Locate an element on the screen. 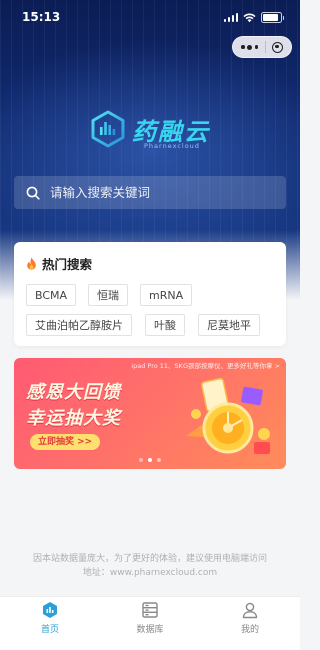  notice-line1: 因本站数据量庞大，为了更好的体验，建议使用电脑端访问 is located at coordinates (149, 559).